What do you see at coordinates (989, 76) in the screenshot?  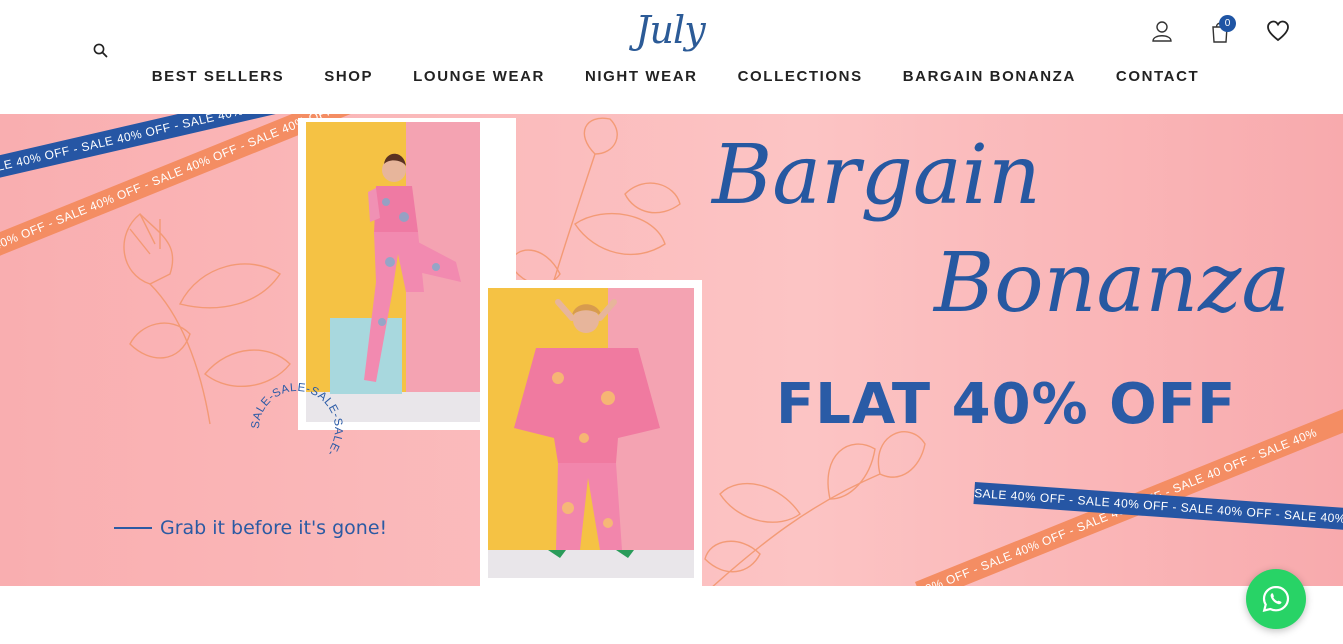 I see `nav-item-bargain-bonanza: BARGAIN BONANZA` at bounding box center [989, 76].